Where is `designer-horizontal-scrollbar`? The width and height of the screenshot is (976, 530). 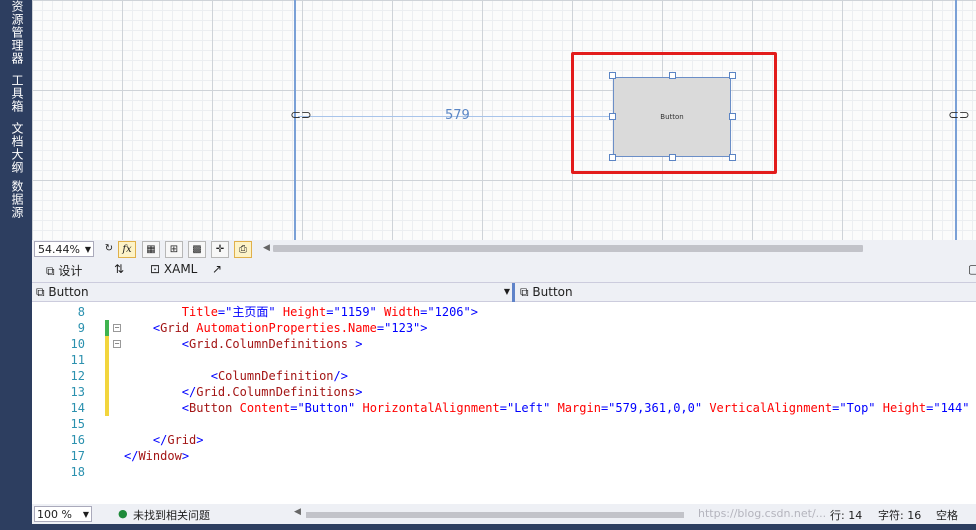
designer-horizontal-scrollbar is located at coordinates (568, 248).